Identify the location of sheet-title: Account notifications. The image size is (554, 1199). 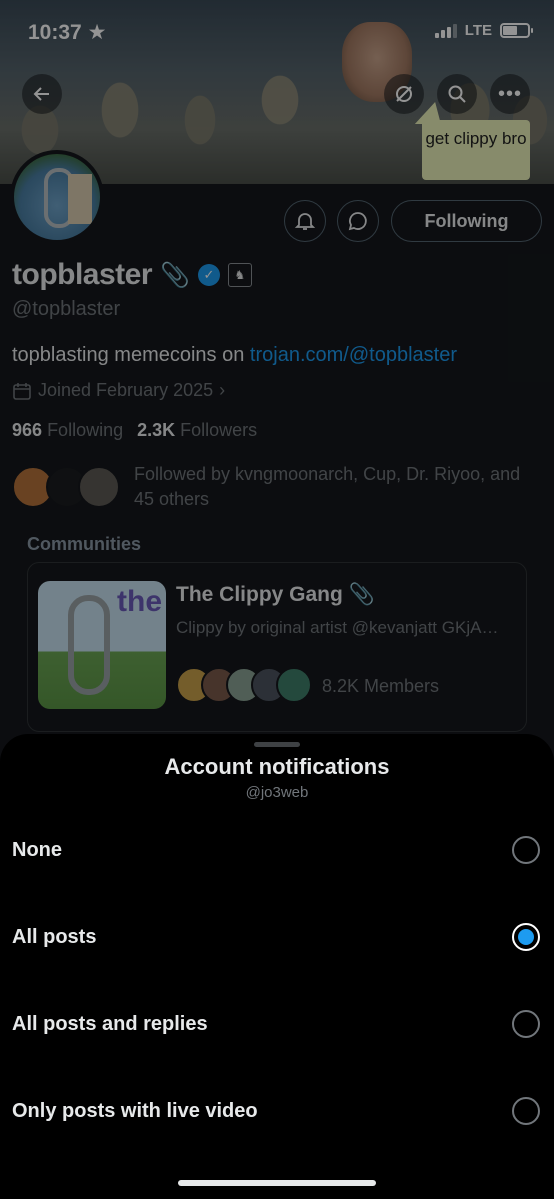
(277, 766).